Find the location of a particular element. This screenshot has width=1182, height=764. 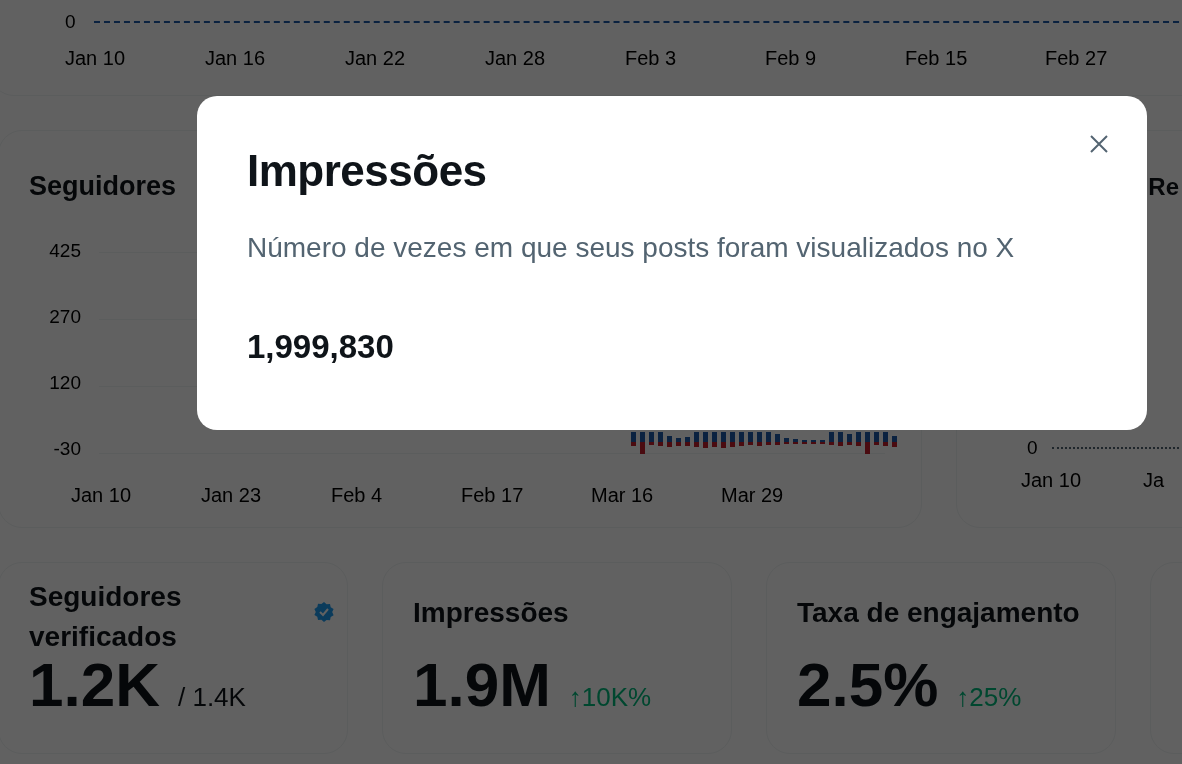

axis-label: Jan 28 is located at coordinates (516, 58).